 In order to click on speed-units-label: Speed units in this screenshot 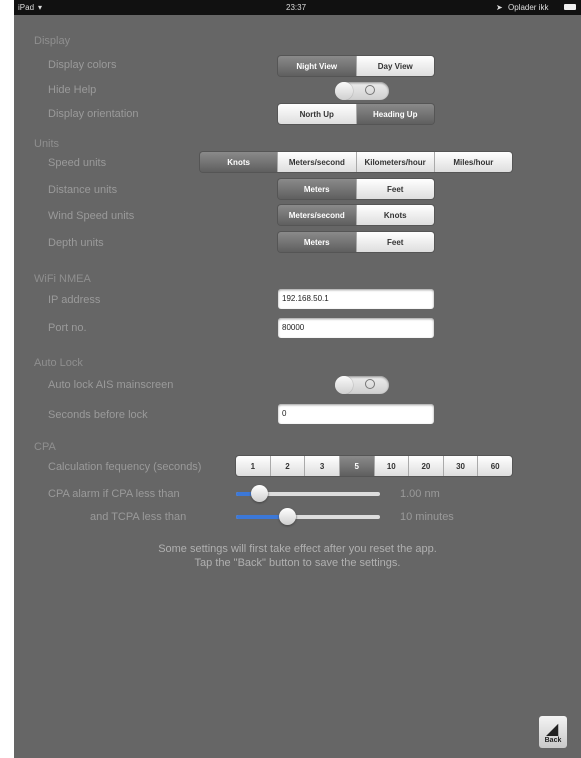, I will do `click(77, 163)`.